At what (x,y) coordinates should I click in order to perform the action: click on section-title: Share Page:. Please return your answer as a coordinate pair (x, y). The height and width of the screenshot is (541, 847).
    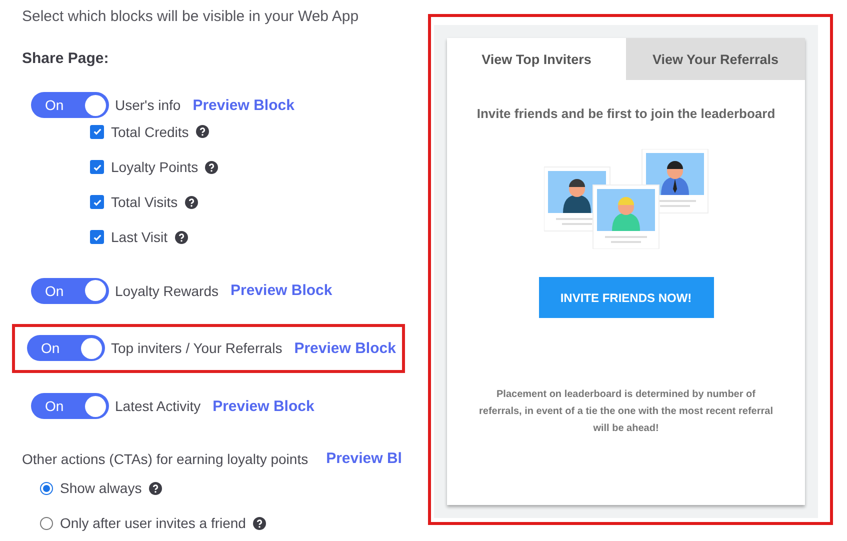
    Looking at the image, I should click on (66, 59).